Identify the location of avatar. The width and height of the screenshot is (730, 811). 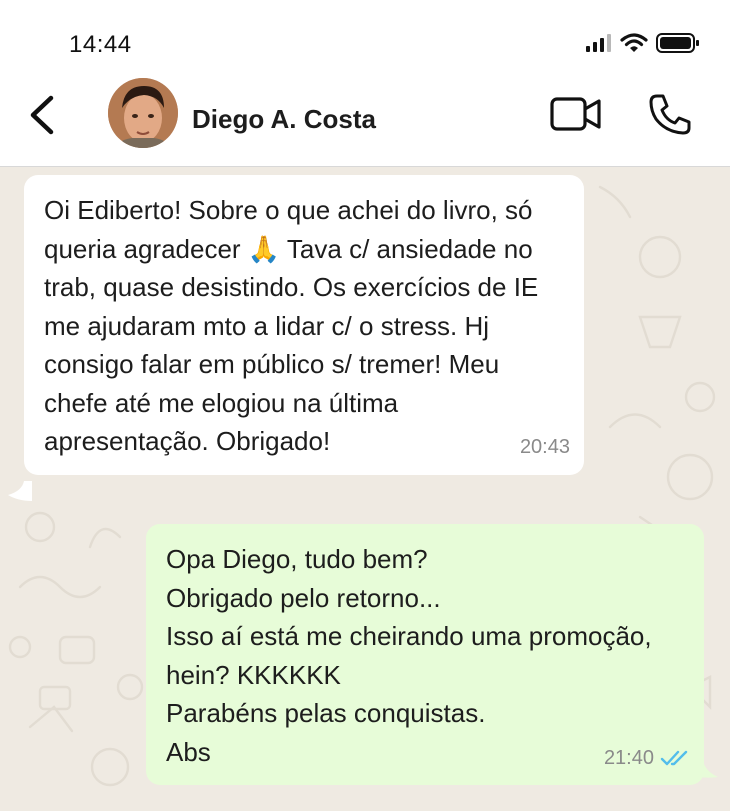
(143, 113).